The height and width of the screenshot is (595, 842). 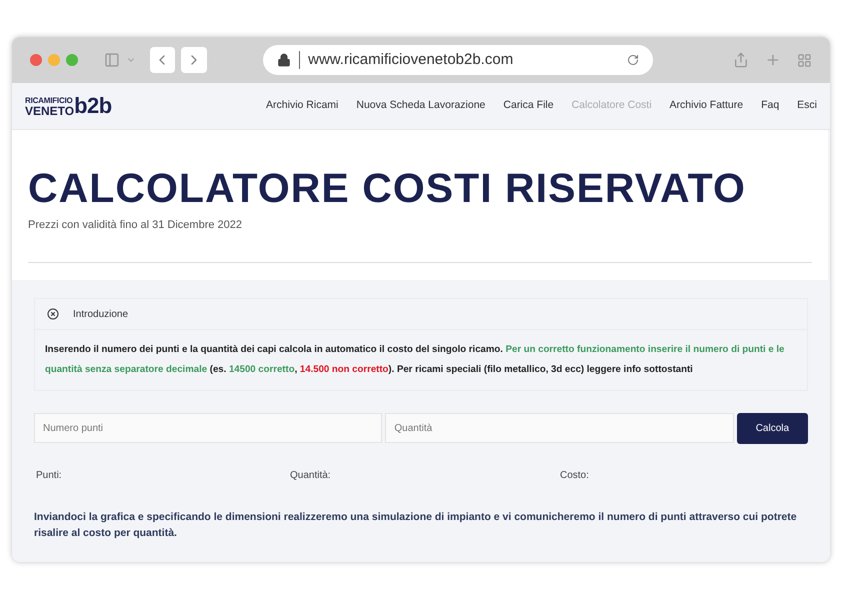 What do you see at coordinates (804, 60) in the screenshot?
I see `tabs-overview-icon` at bounding box center [804, 60].